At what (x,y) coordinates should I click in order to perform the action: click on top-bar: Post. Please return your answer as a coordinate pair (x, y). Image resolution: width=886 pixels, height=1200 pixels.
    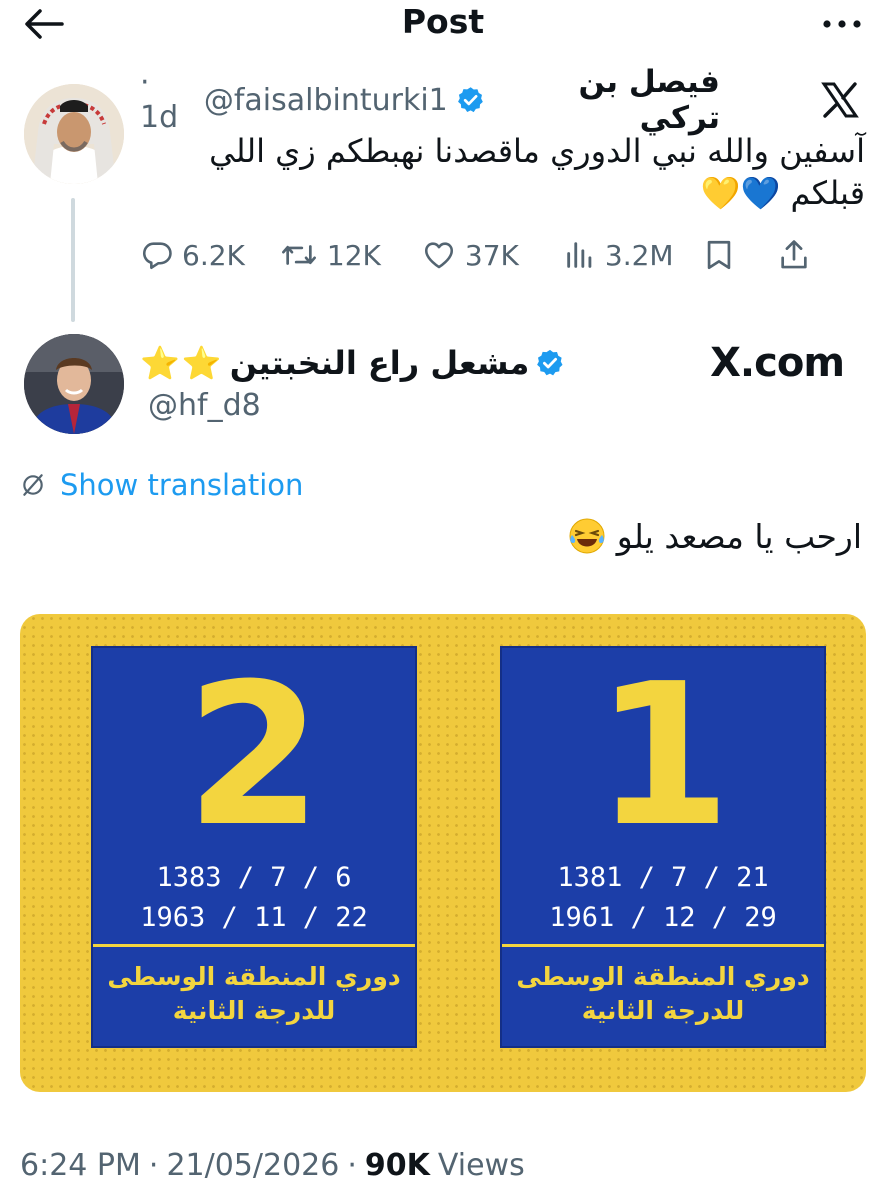
    Looking at the image, I should click on (443, 25).